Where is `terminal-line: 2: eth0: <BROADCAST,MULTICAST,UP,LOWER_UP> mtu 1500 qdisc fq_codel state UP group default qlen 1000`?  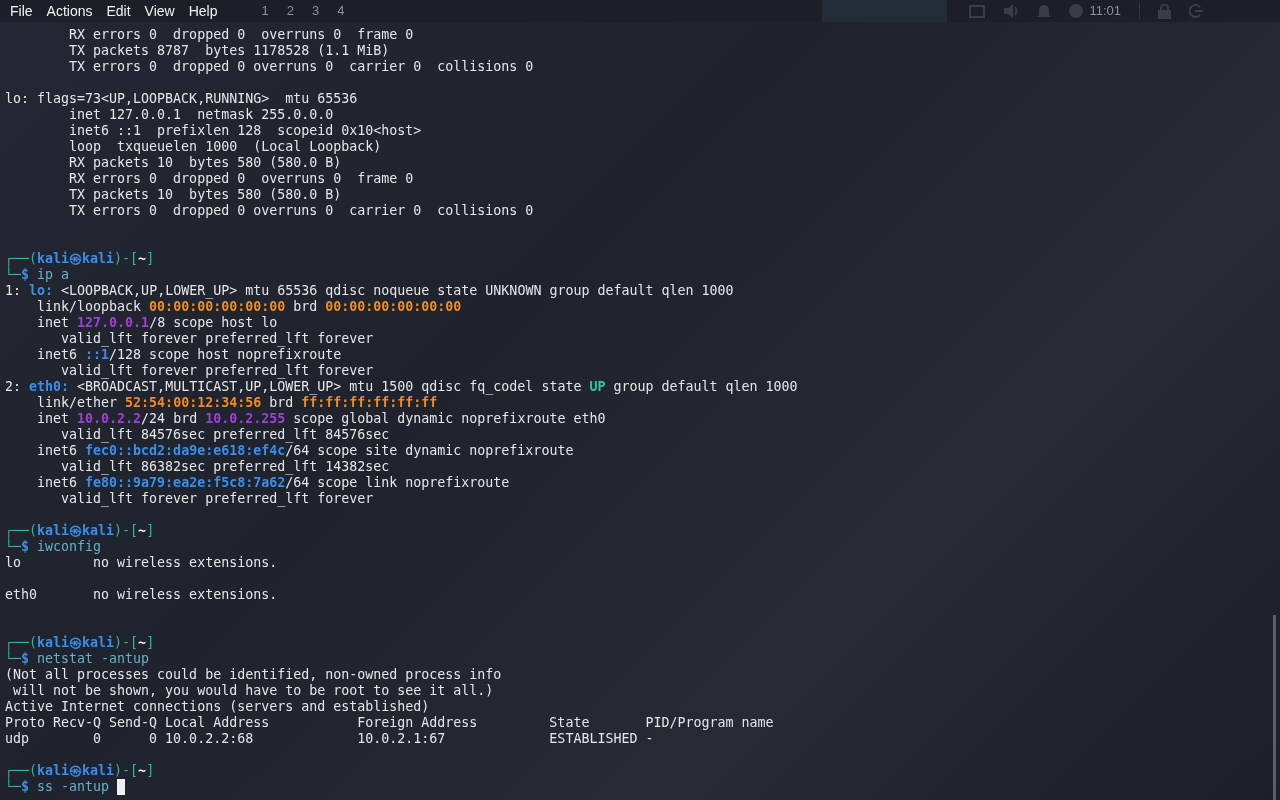 terminal-line: 2: eth0: <BROADCAST,MULTICAST,UP,LOWER_UP> mtu 1500 qdisc fq_codel state UP group default qlen 1000 is located at coordinates (401, 387).